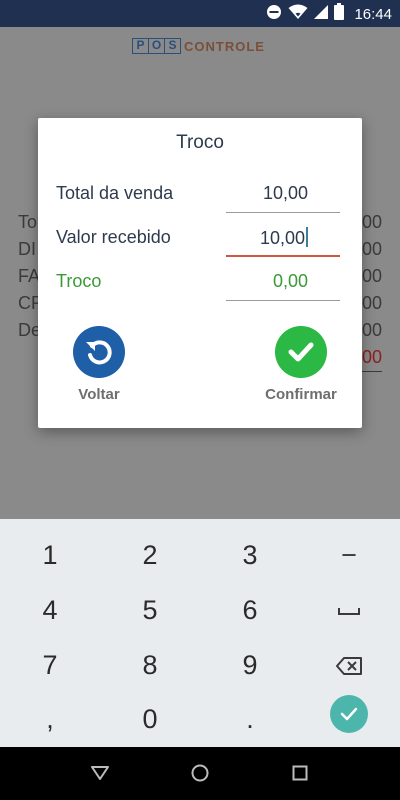 Image resolution: width=400 pixels, height=800 pixels. What do you see at coordinates (115, 193) in the screenshot?
I see `total-sale-label: Total da venda` at bounding box center [115, 193].